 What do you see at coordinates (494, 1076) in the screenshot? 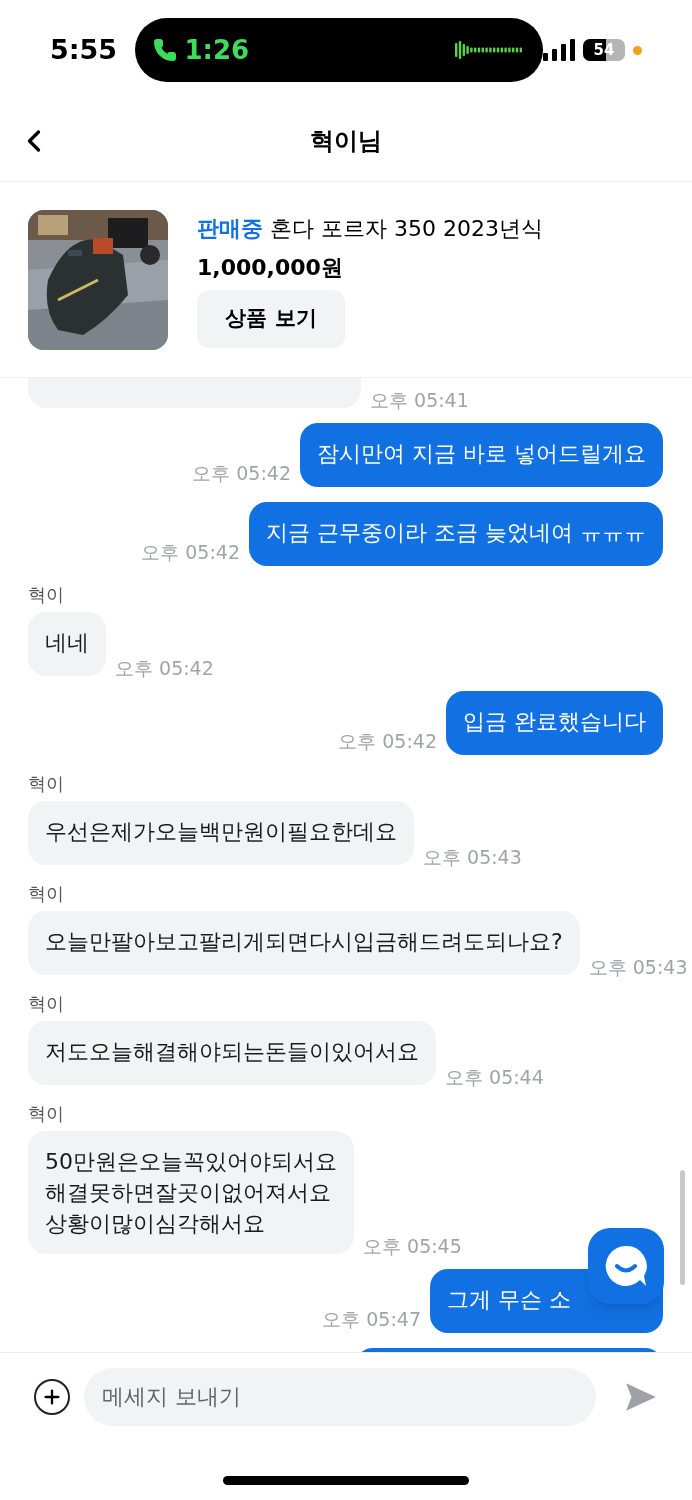
I see `message-time: 오후 05:44` at bounding box center [494, 1076].